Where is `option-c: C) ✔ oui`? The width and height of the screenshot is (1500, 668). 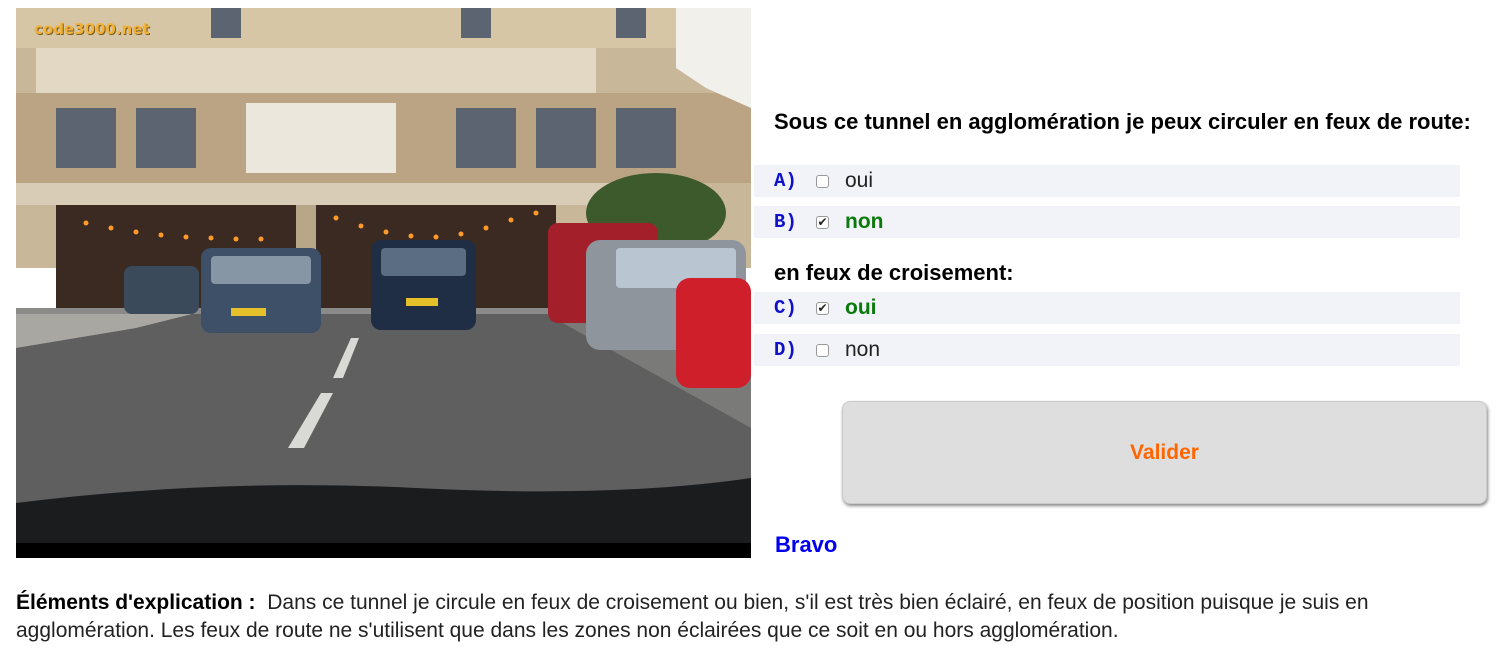 option-c: C) ✔ oui is located at coordinates (1107, 308).